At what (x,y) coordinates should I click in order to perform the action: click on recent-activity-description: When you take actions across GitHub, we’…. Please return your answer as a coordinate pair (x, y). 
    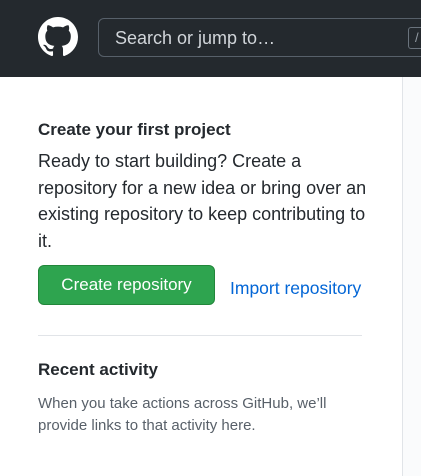
    Looking at the image, I should click on (182, 414).